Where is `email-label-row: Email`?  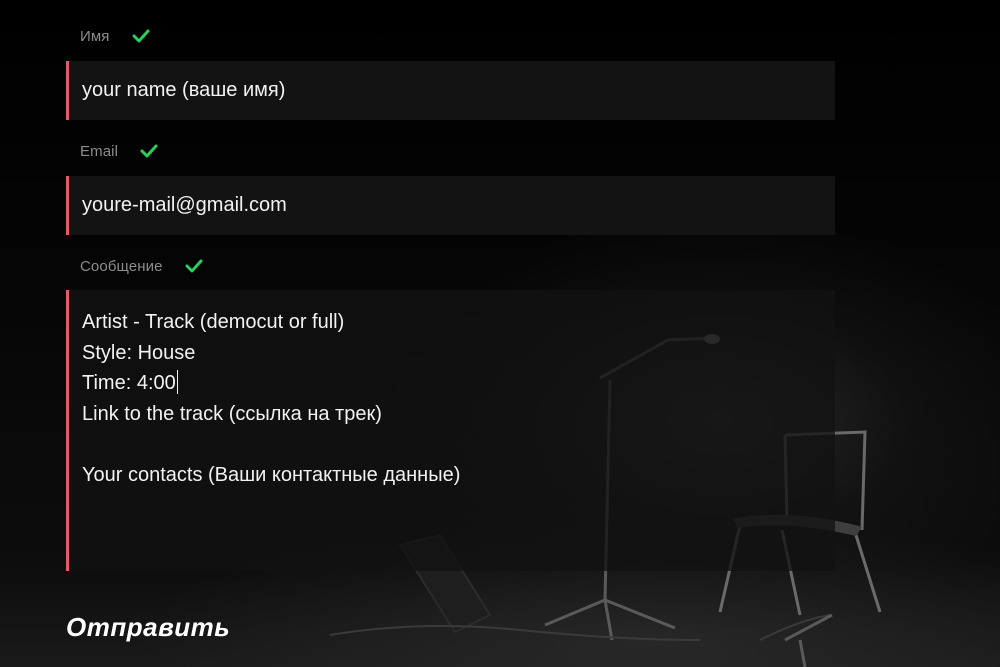
email-label-row: Email is located at coordinates (119, 151).